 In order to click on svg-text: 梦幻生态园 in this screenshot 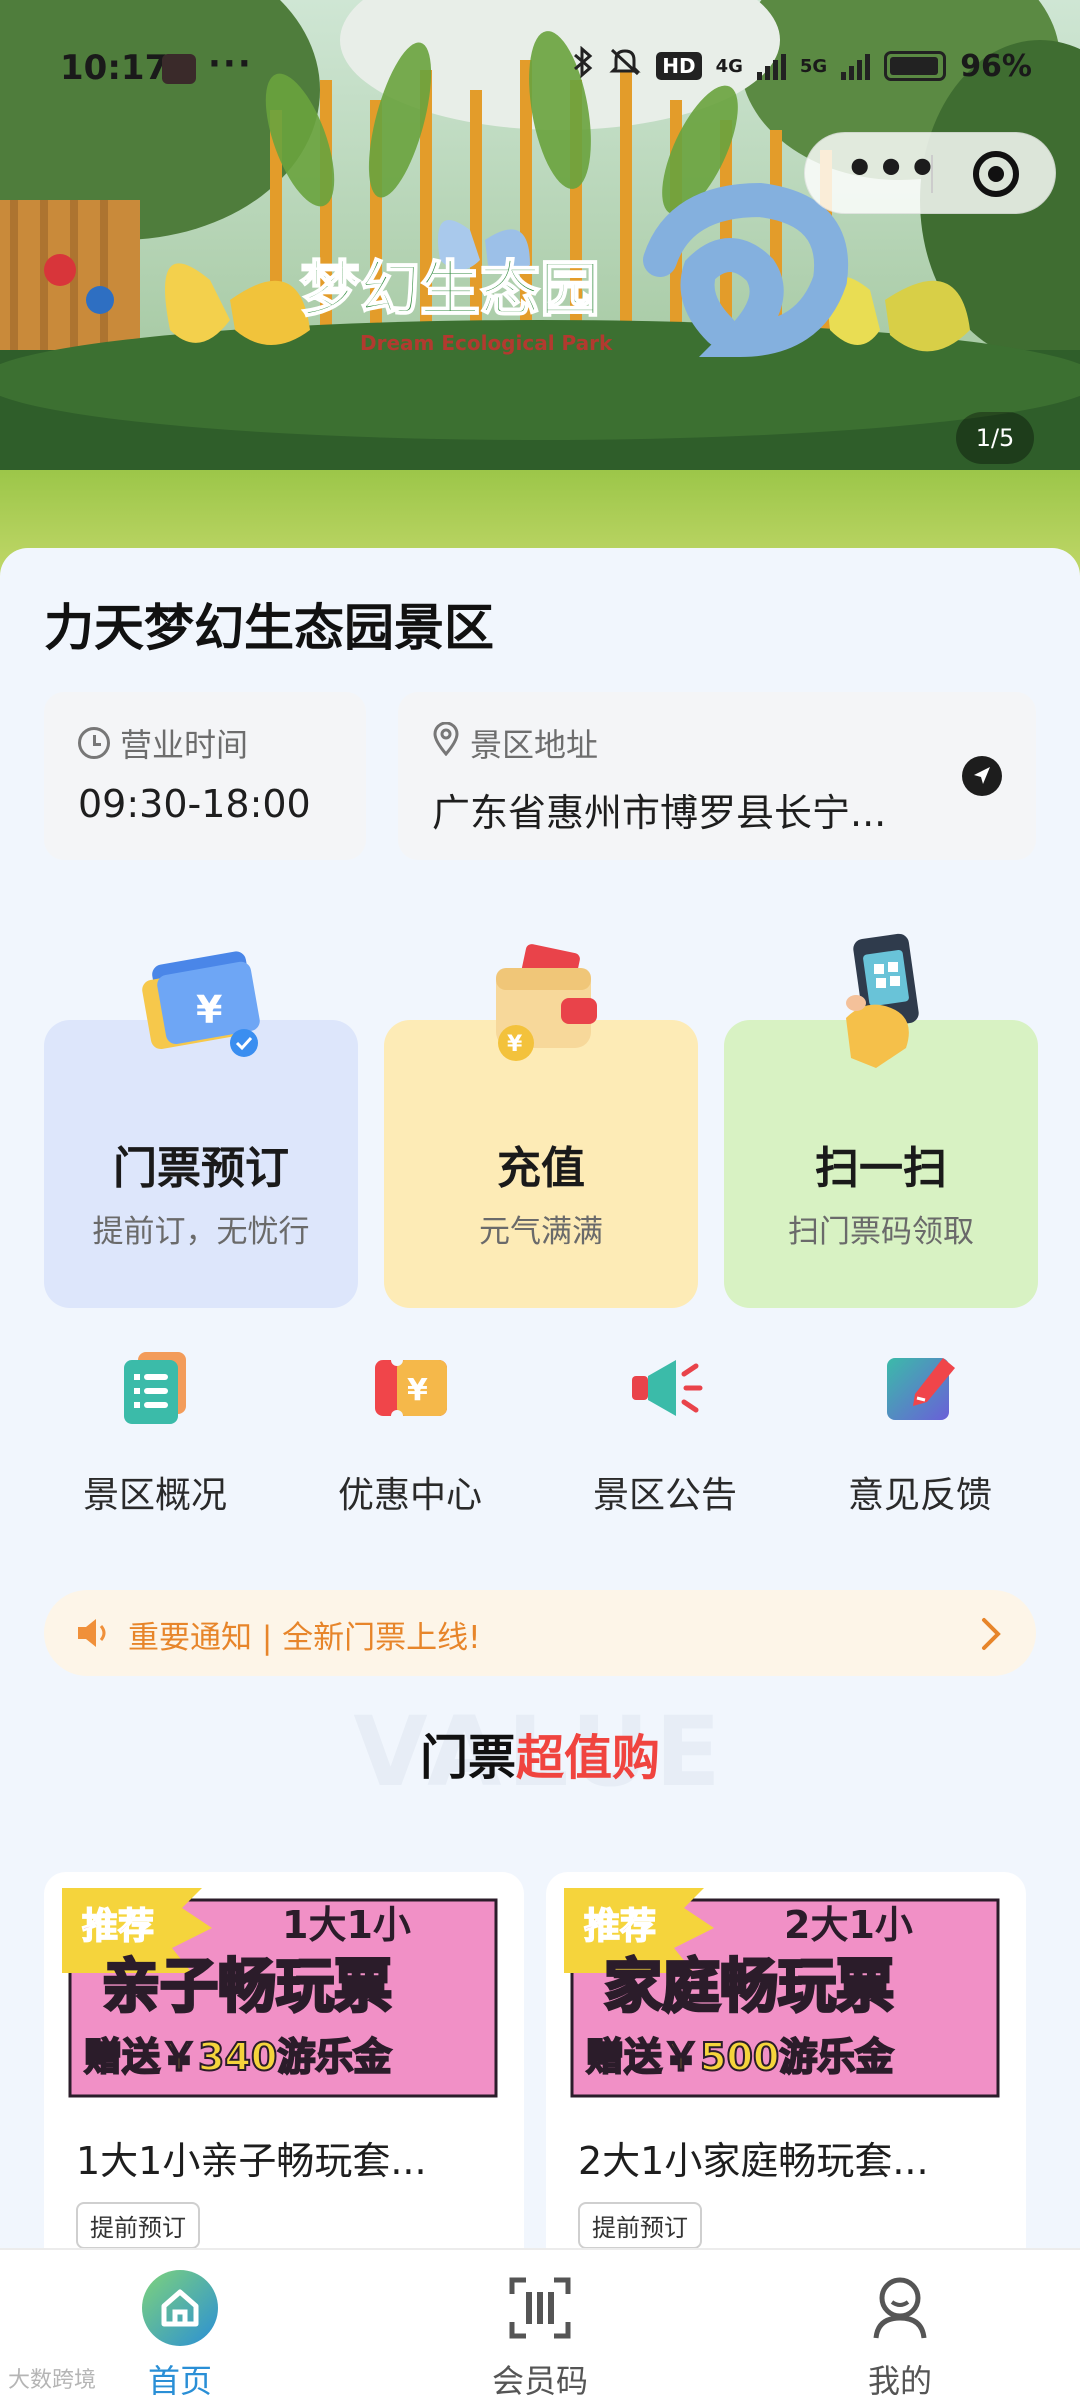, I will do `click(450, 290)`.